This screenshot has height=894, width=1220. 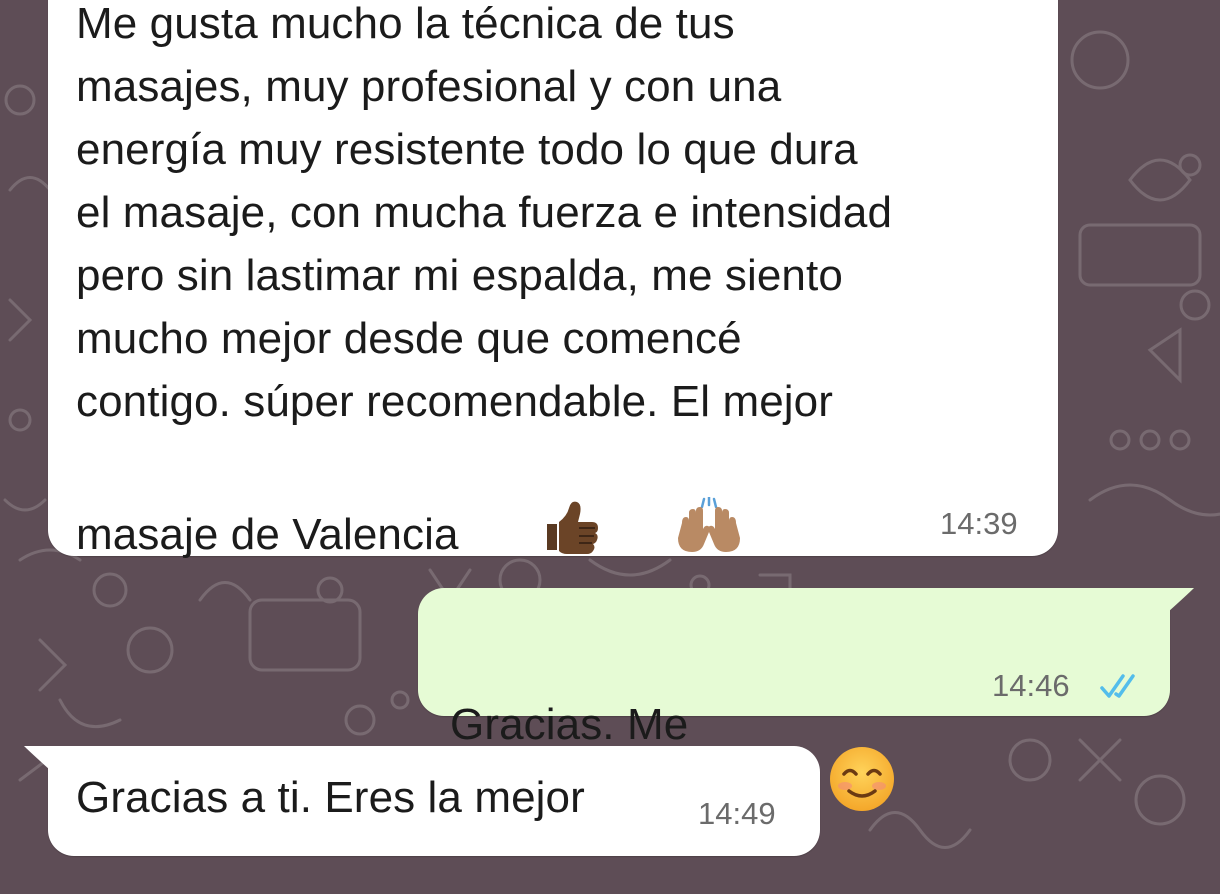 What do you see at coordinates (1031, 685) in the screenshot?
I see `message-timestamp: 14:46` at bounding box center [1031, 685].